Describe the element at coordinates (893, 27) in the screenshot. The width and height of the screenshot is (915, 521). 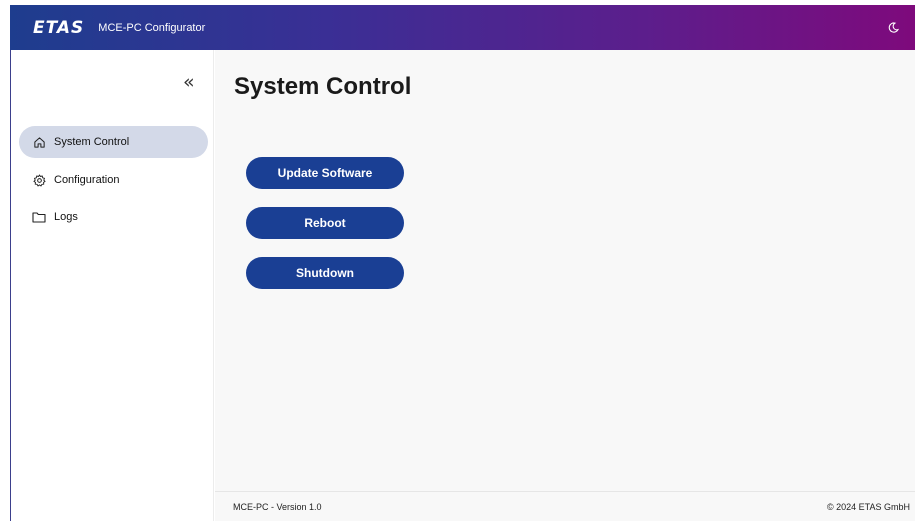
I see `moon-icon` at that location.